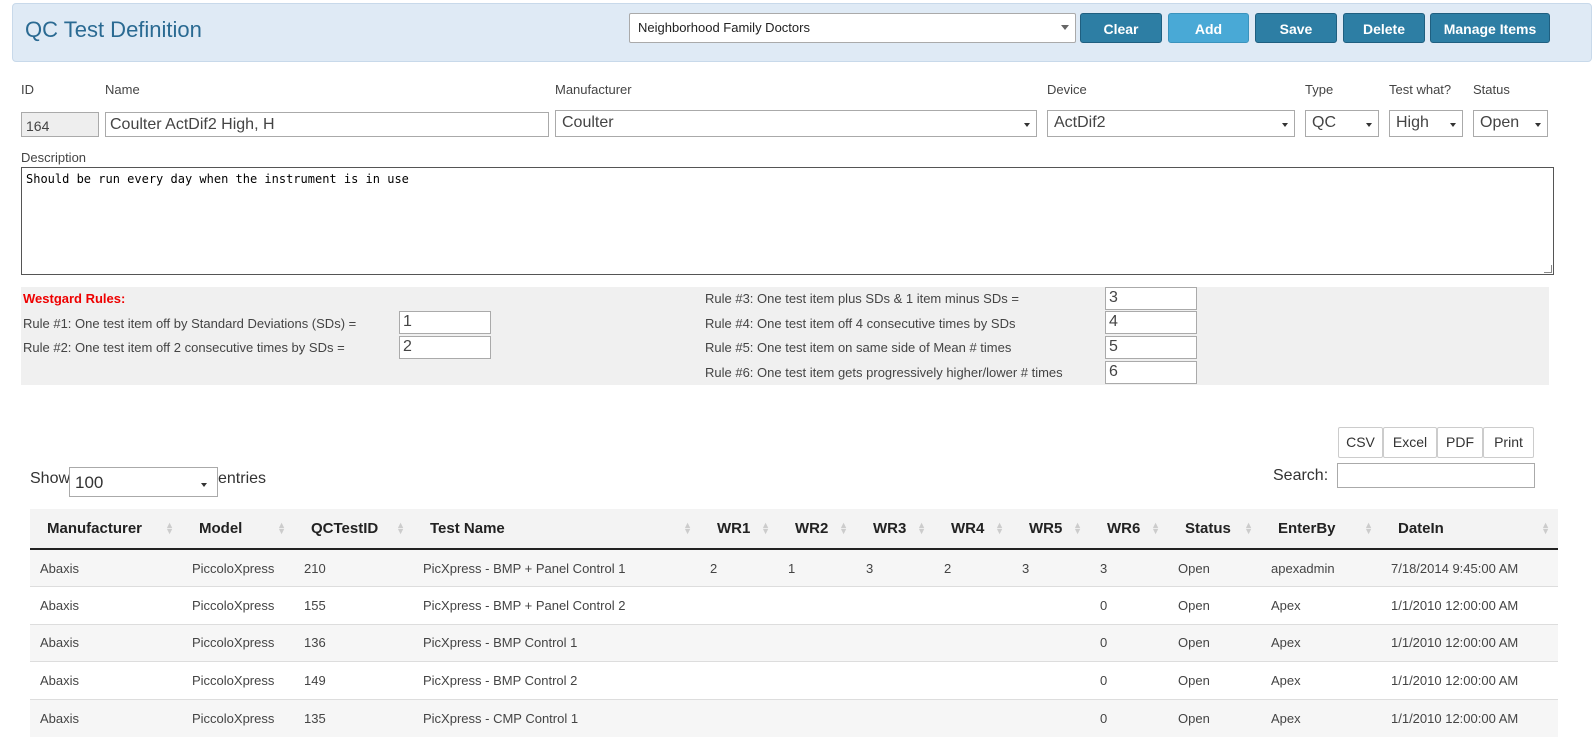 Image resolution: width=1595 pixels, height=746 pixels. What do you see at coordinates (1436, 475) in the screenshot?
I see `search-input` at bounding box center [1436, 475].